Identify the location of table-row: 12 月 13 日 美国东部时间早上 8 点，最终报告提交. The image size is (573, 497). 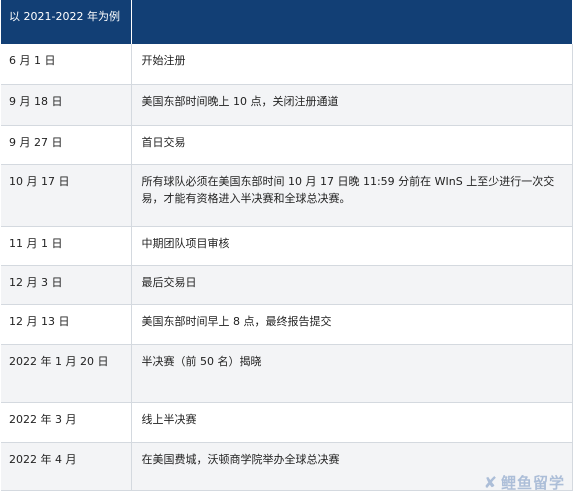
(287, 324).